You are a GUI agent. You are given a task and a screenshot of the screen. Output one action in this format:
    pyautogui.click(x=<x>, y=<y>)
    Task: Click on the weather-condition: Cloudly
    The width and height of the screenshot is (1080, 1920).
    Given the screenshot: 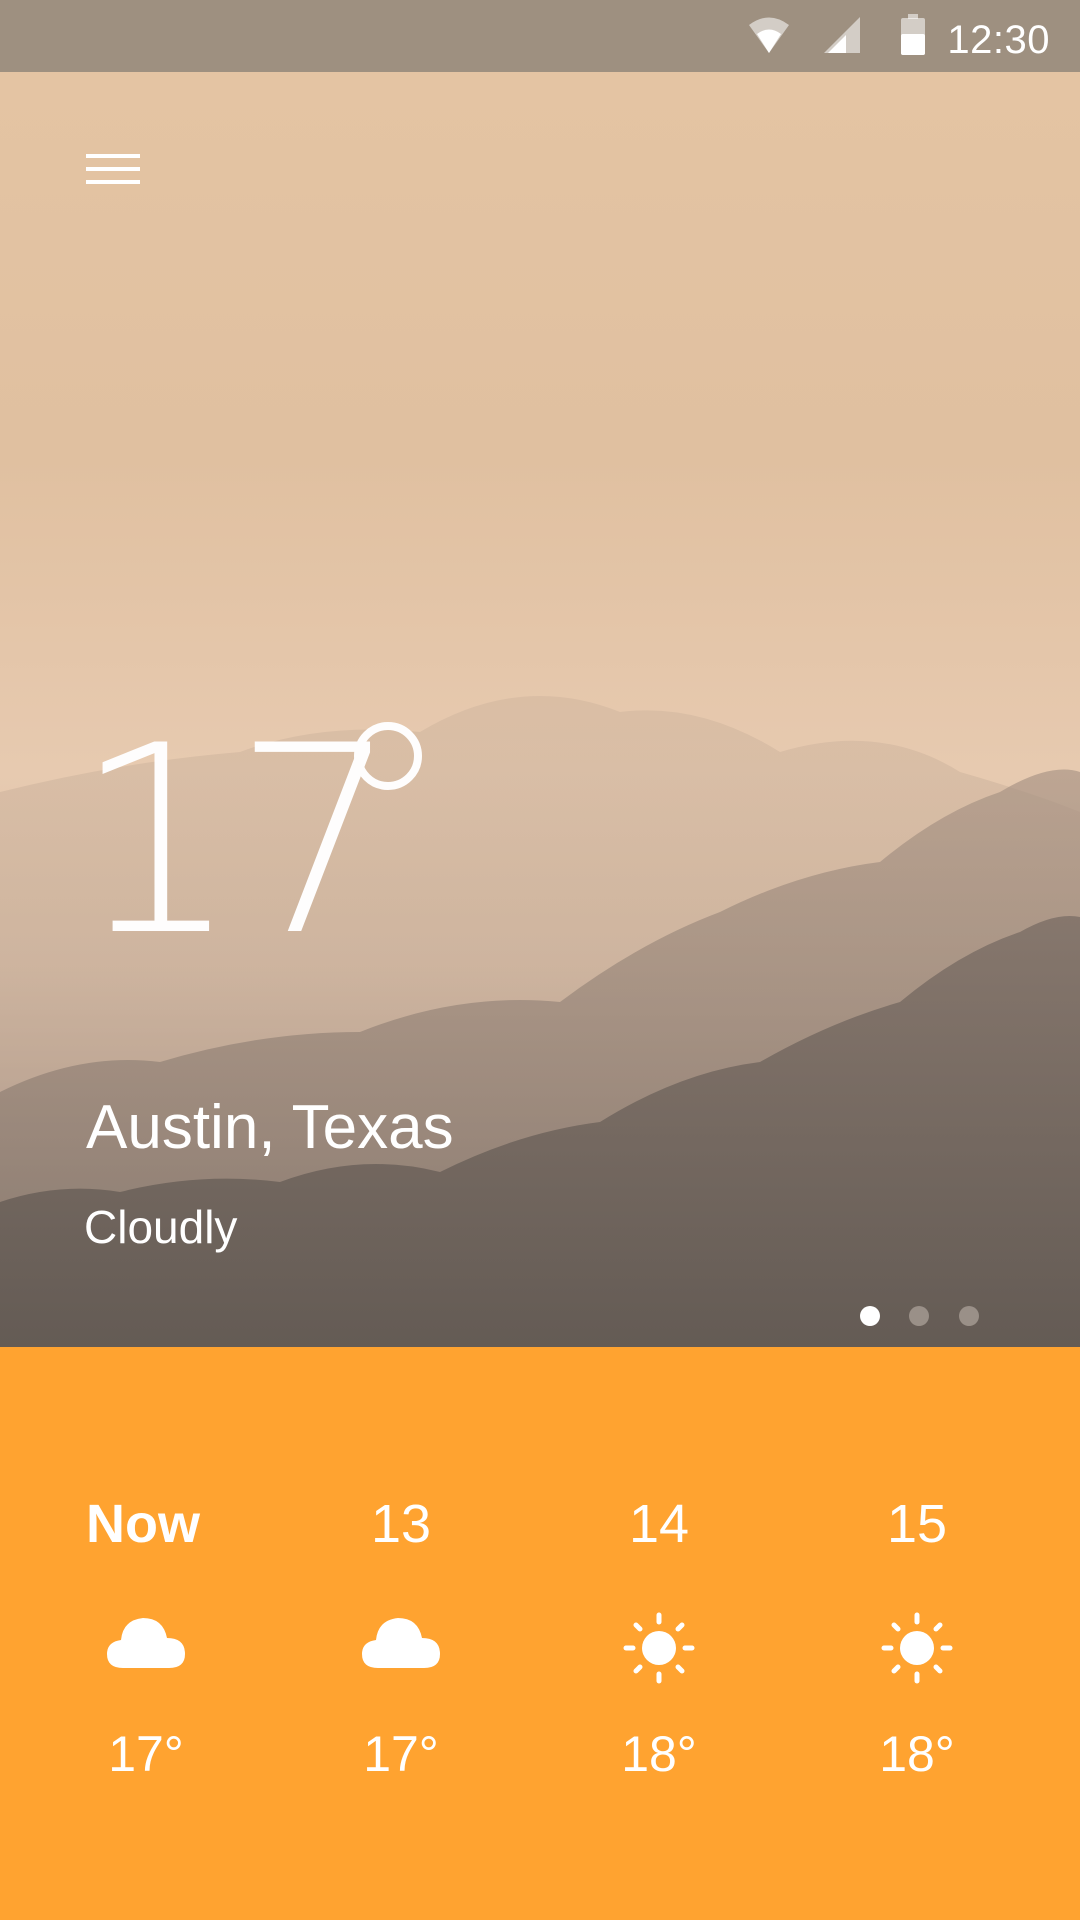 What is the action you would take?
    pyautogui.click(x=161, y=1227)
    